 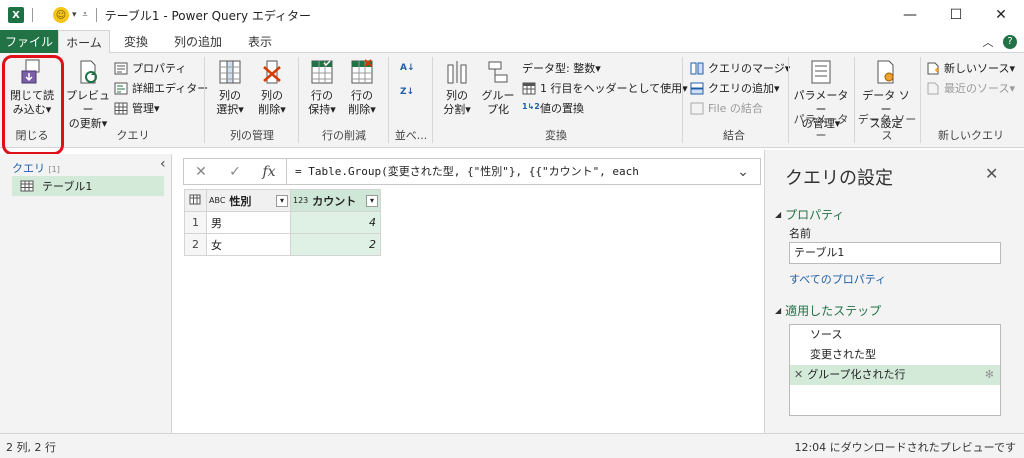 What do you see at coordinates (248, 200) in the screenshot?
I see `column-header-gender: ABC 性別 ▾` at bounding box center [248, 200].